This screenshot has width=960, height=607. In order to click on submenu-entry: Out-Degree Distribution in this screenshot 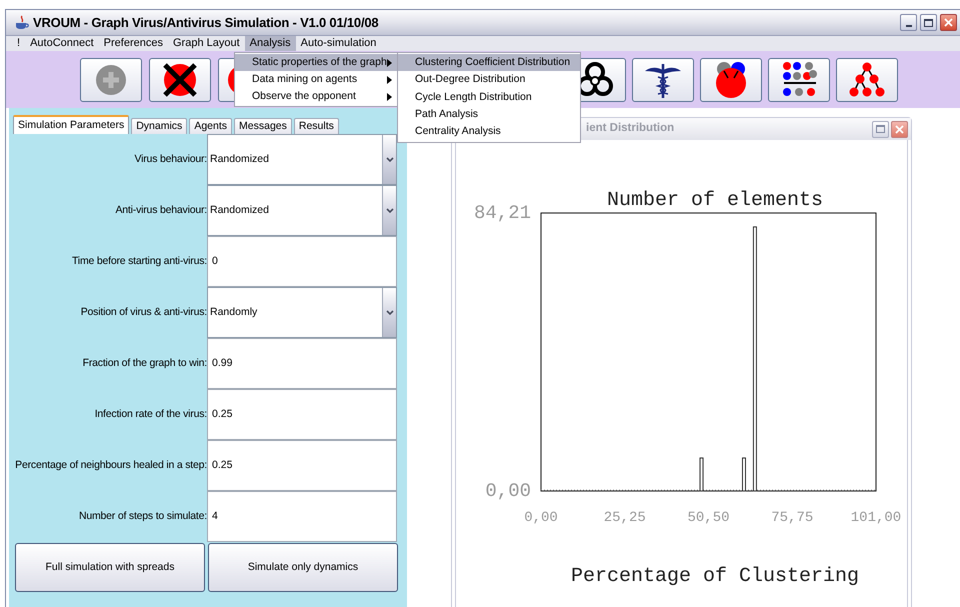, I will do `click(489, 80)`.